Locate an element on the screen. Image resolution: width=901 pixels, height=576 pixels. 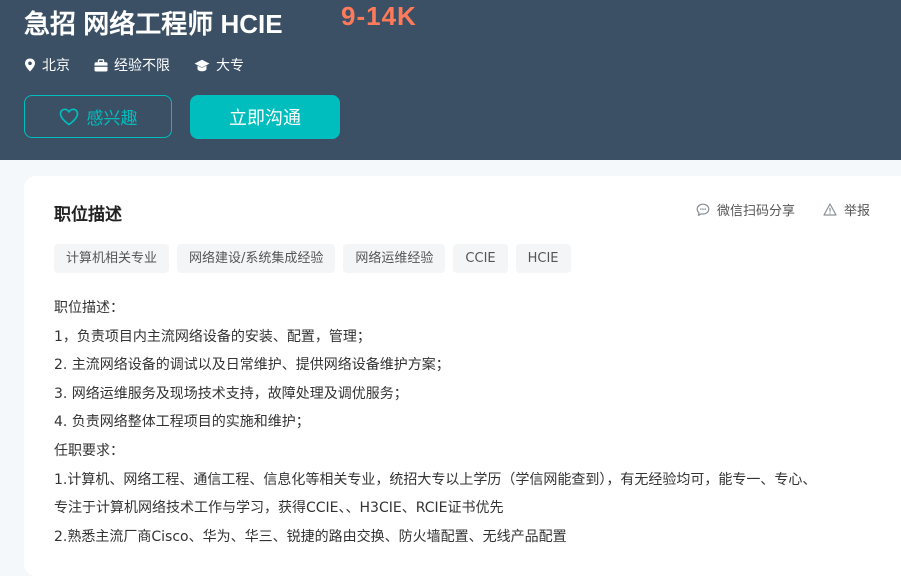
wechat-share-button: 微信扫码分享 is located at coordinates (745, 209).